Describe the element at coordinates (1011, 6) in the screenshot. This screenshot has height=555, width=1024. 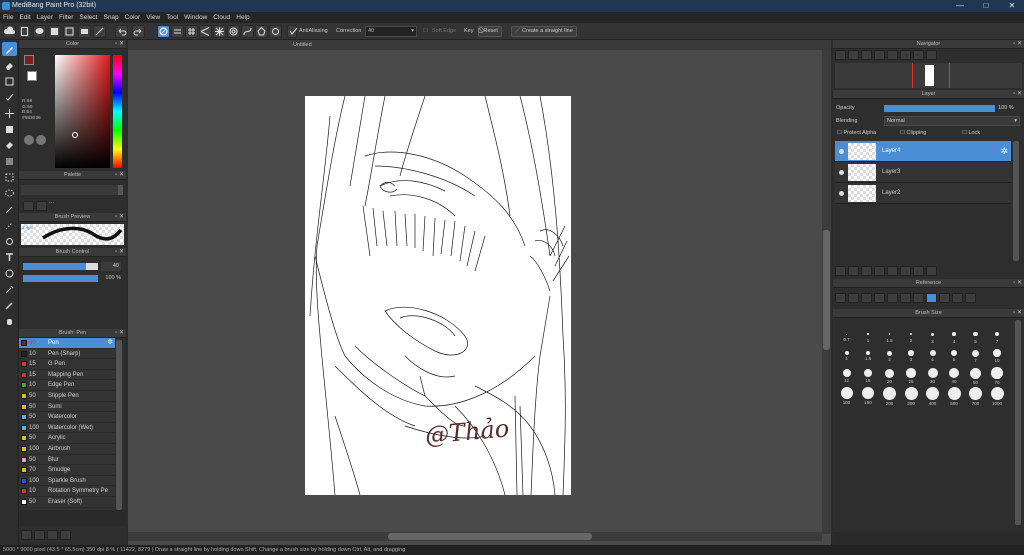
I see `close-button: ✕` at that location.